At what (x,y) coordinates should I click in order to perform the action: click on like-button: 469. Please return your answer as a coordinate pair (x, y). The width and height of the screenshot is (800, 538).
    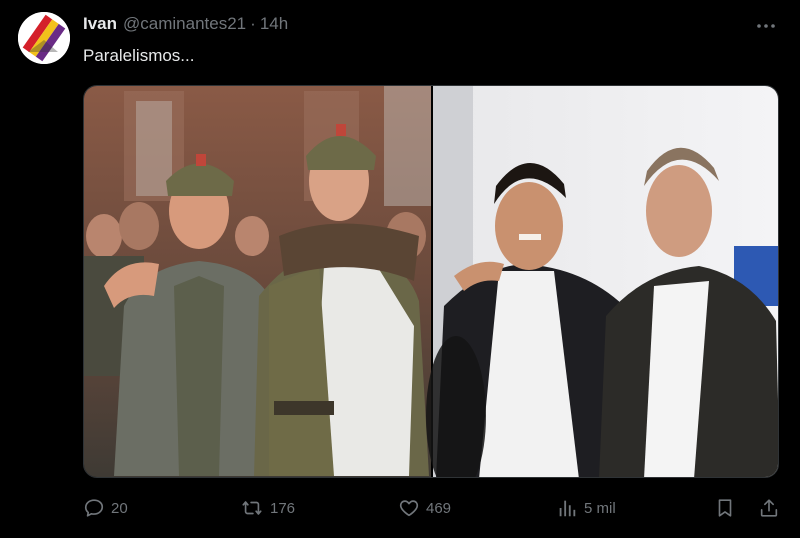
    Looking at the image, I should click on (424, 508).